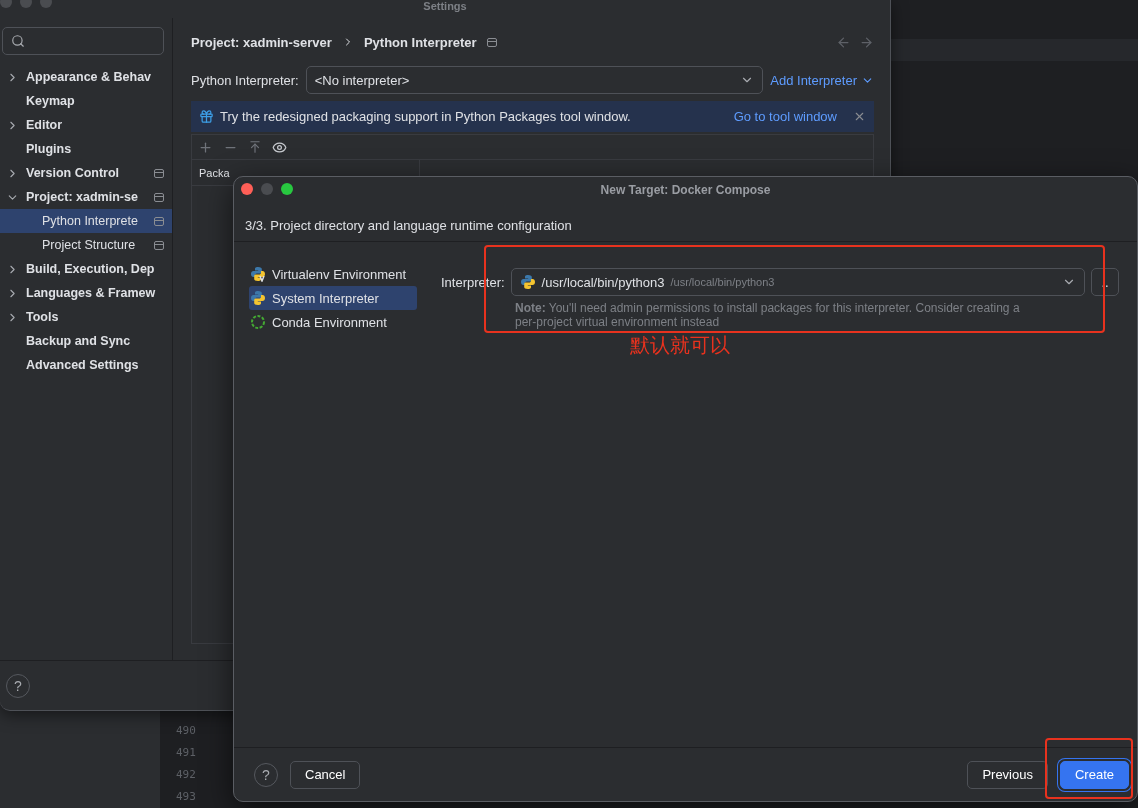  Describe the element at coordinates (1094, 774) in the screenshot. I see `create-button: Create` at that location.